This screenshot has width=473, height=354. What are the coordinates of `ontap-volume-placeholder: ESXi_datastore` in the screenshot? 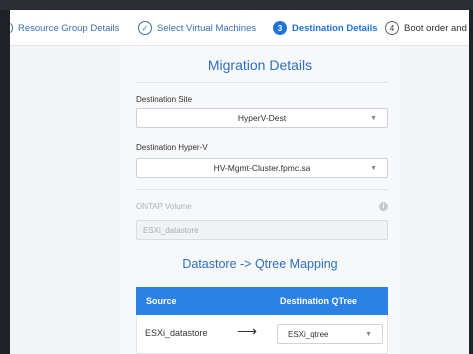 It's located at (171, 230).